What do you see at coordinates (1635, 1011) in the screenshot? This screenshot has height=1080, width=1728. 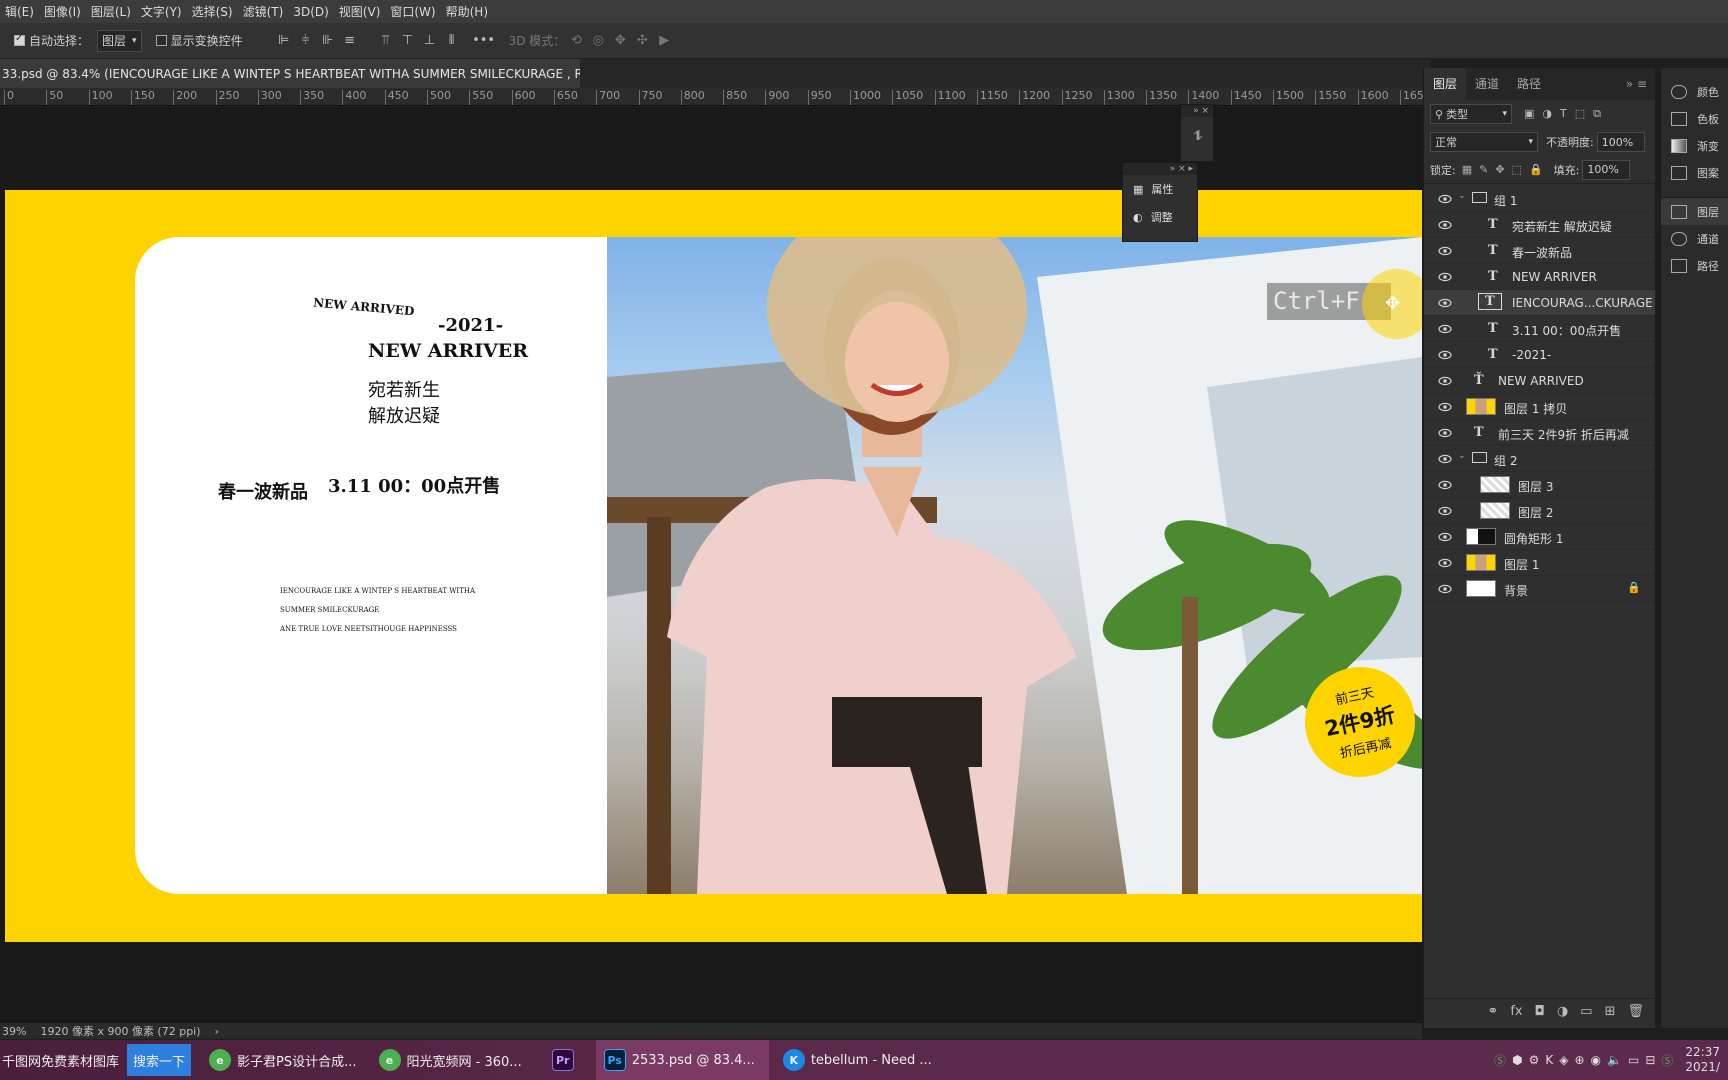 I see `trash-icon: 🗑` at bounding box center [1635, 1011].